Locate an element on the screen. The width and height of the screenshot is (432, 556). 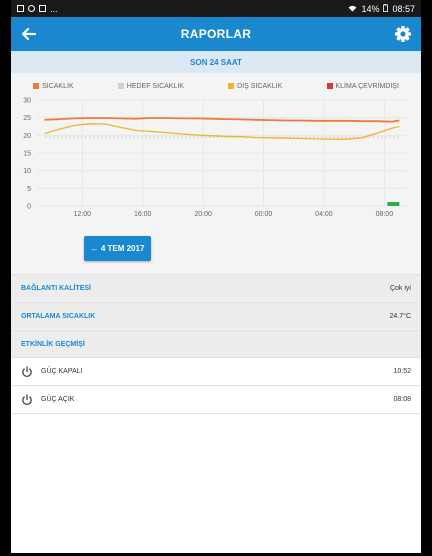
legend-item-outdoor-temperature: DIŞ SICAKLIK is located at coordinates (255, 86).